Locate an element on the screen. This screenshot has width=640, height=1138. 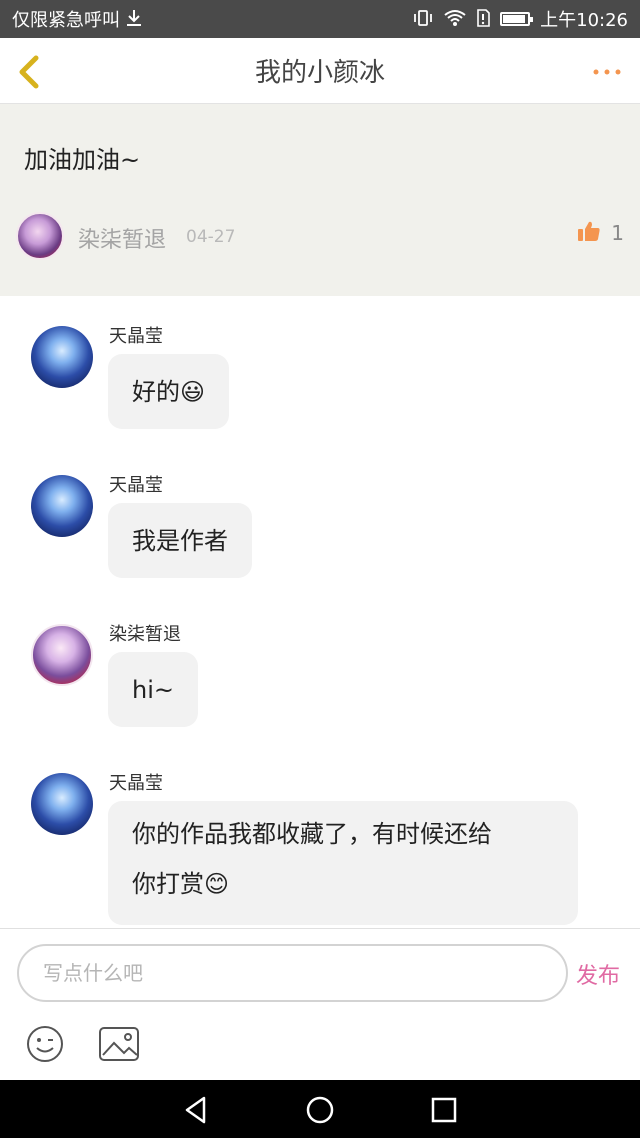
comment-input is located at coordinates (292, 973).